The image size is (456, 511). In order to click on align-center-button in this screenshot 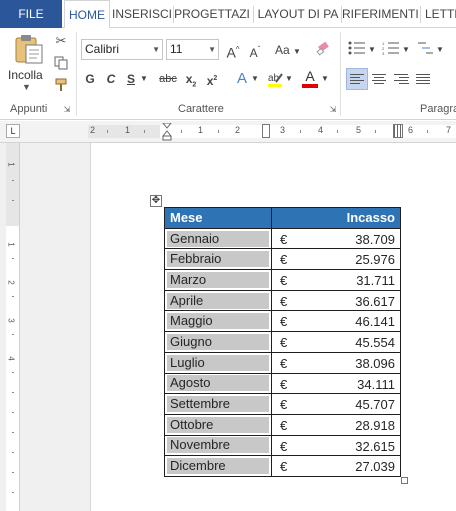, I will do `click(379, 79)`.